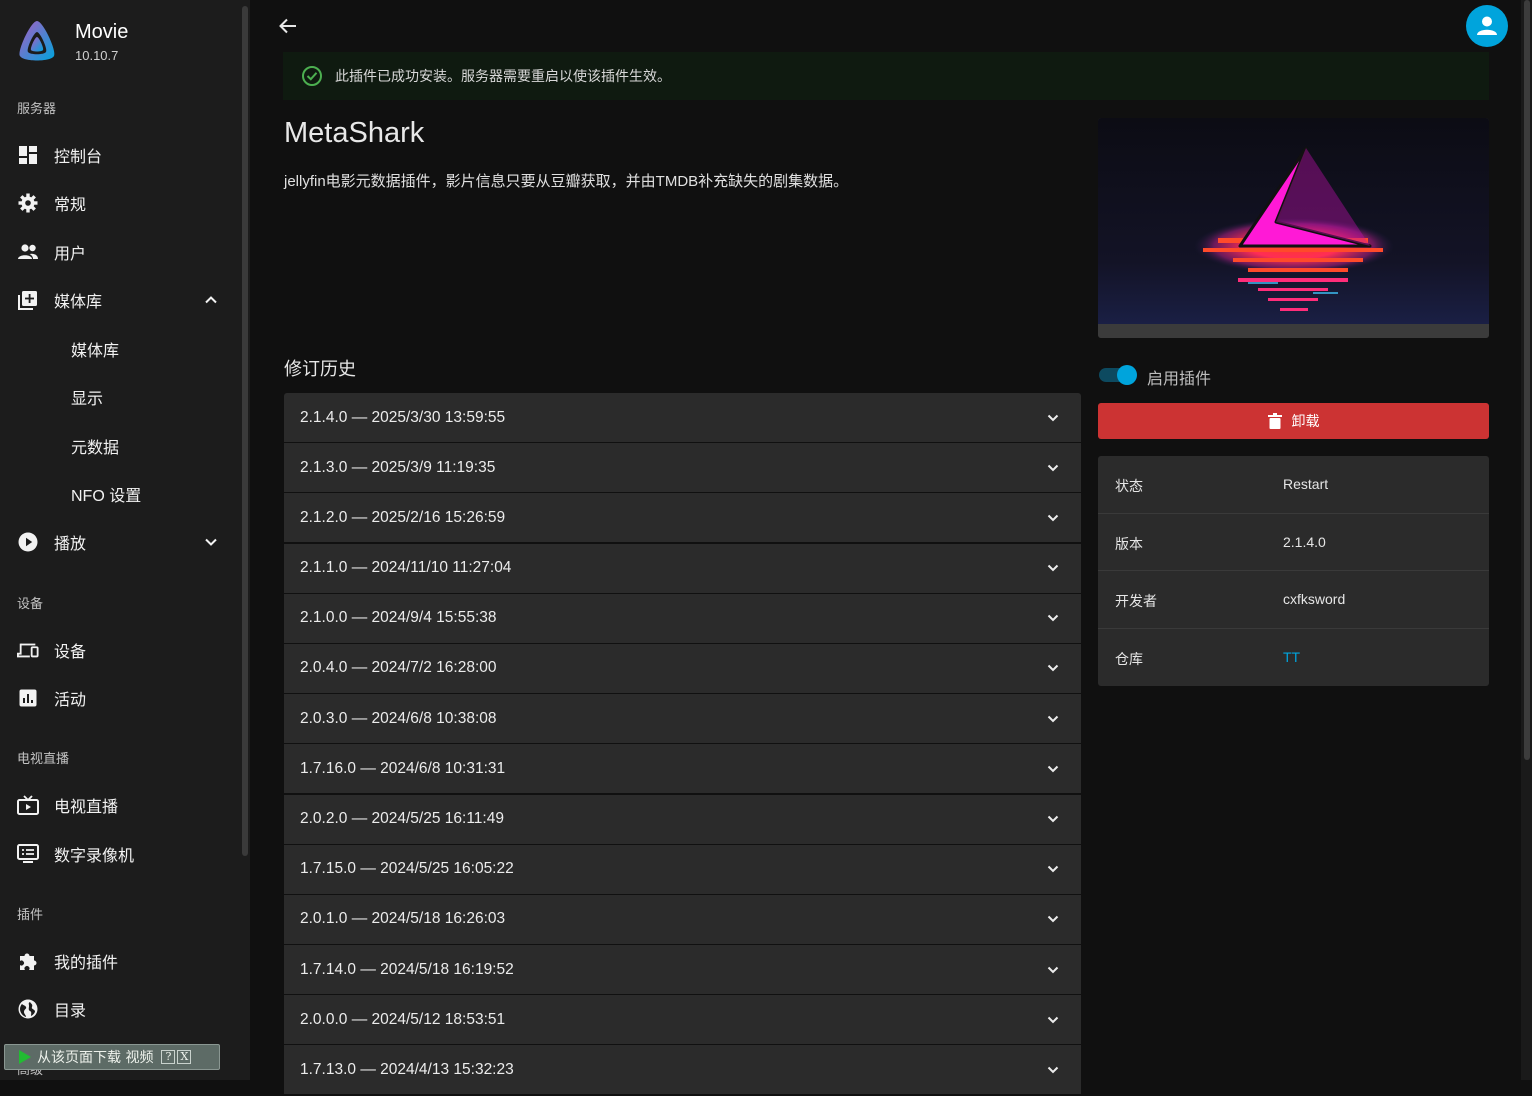  I want to click on info-row-status: 状态 Restart, so click(1293, 485).